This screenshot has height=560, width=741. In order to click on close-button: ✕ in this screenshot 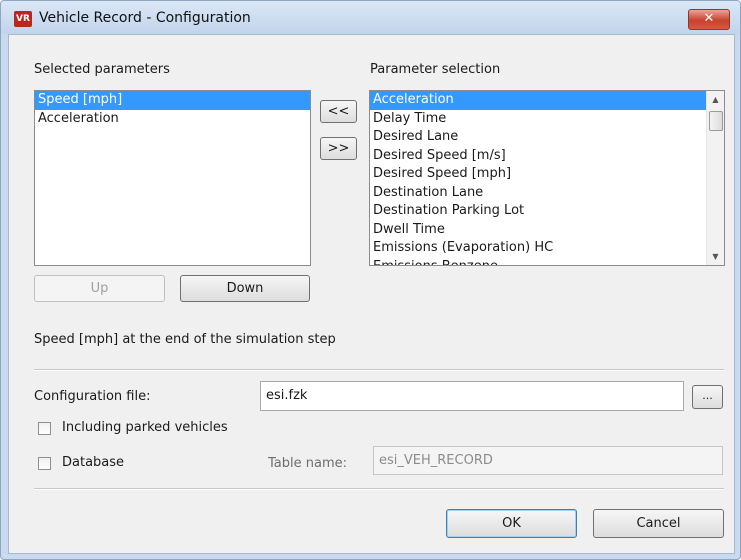, I will do `click(709, 19)`.